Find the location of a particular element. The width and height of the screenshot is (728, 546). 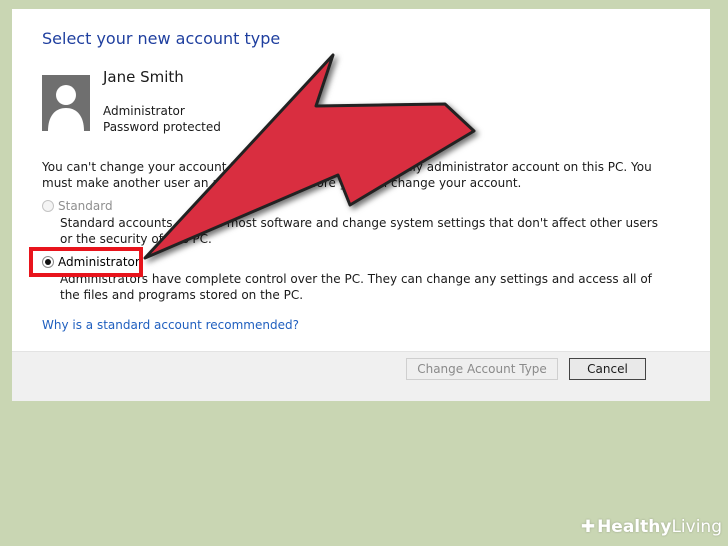

logo-word-living: Living is located at coordinates (696, 527).